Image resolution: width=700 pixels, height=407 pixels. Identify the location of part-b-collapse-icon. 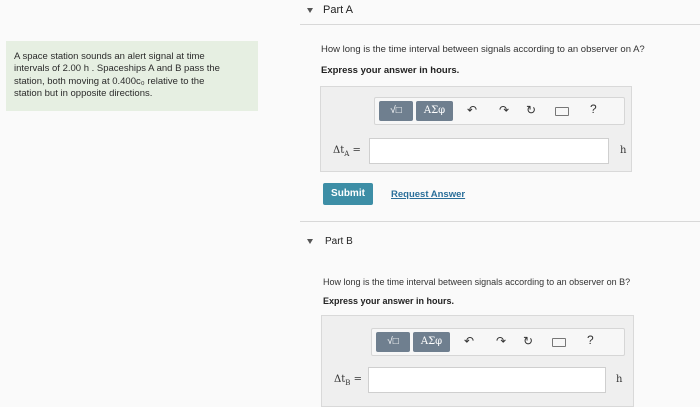
(310, 241).